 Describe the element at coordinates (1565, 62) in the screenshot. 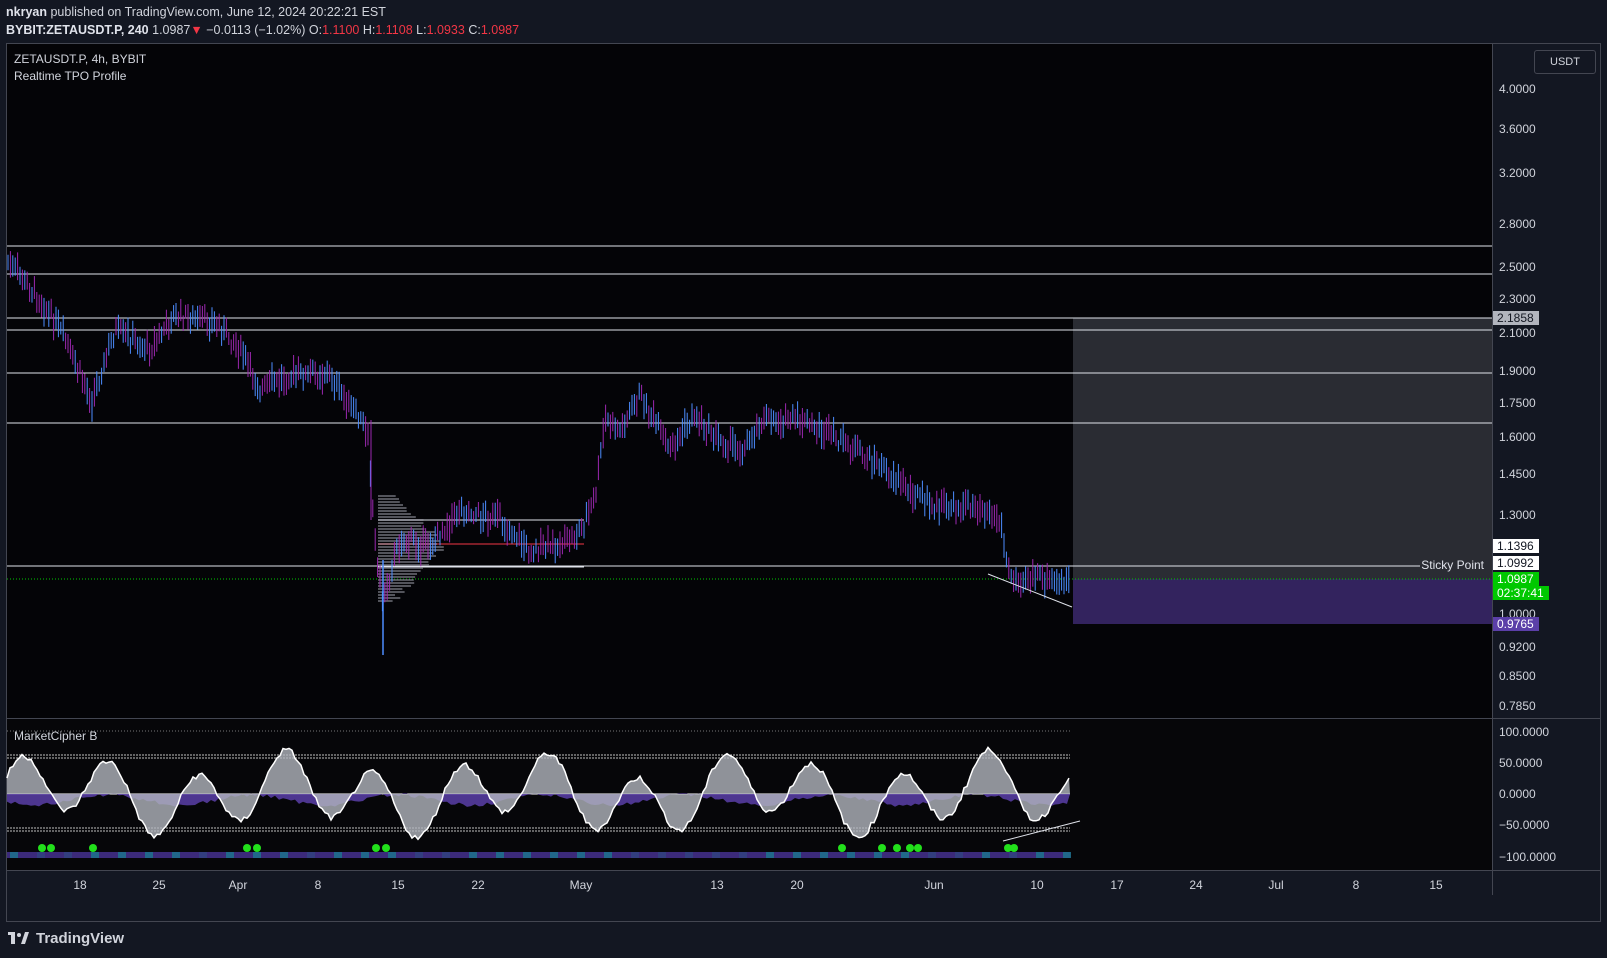

I see `currency-button: USDT` at that location.